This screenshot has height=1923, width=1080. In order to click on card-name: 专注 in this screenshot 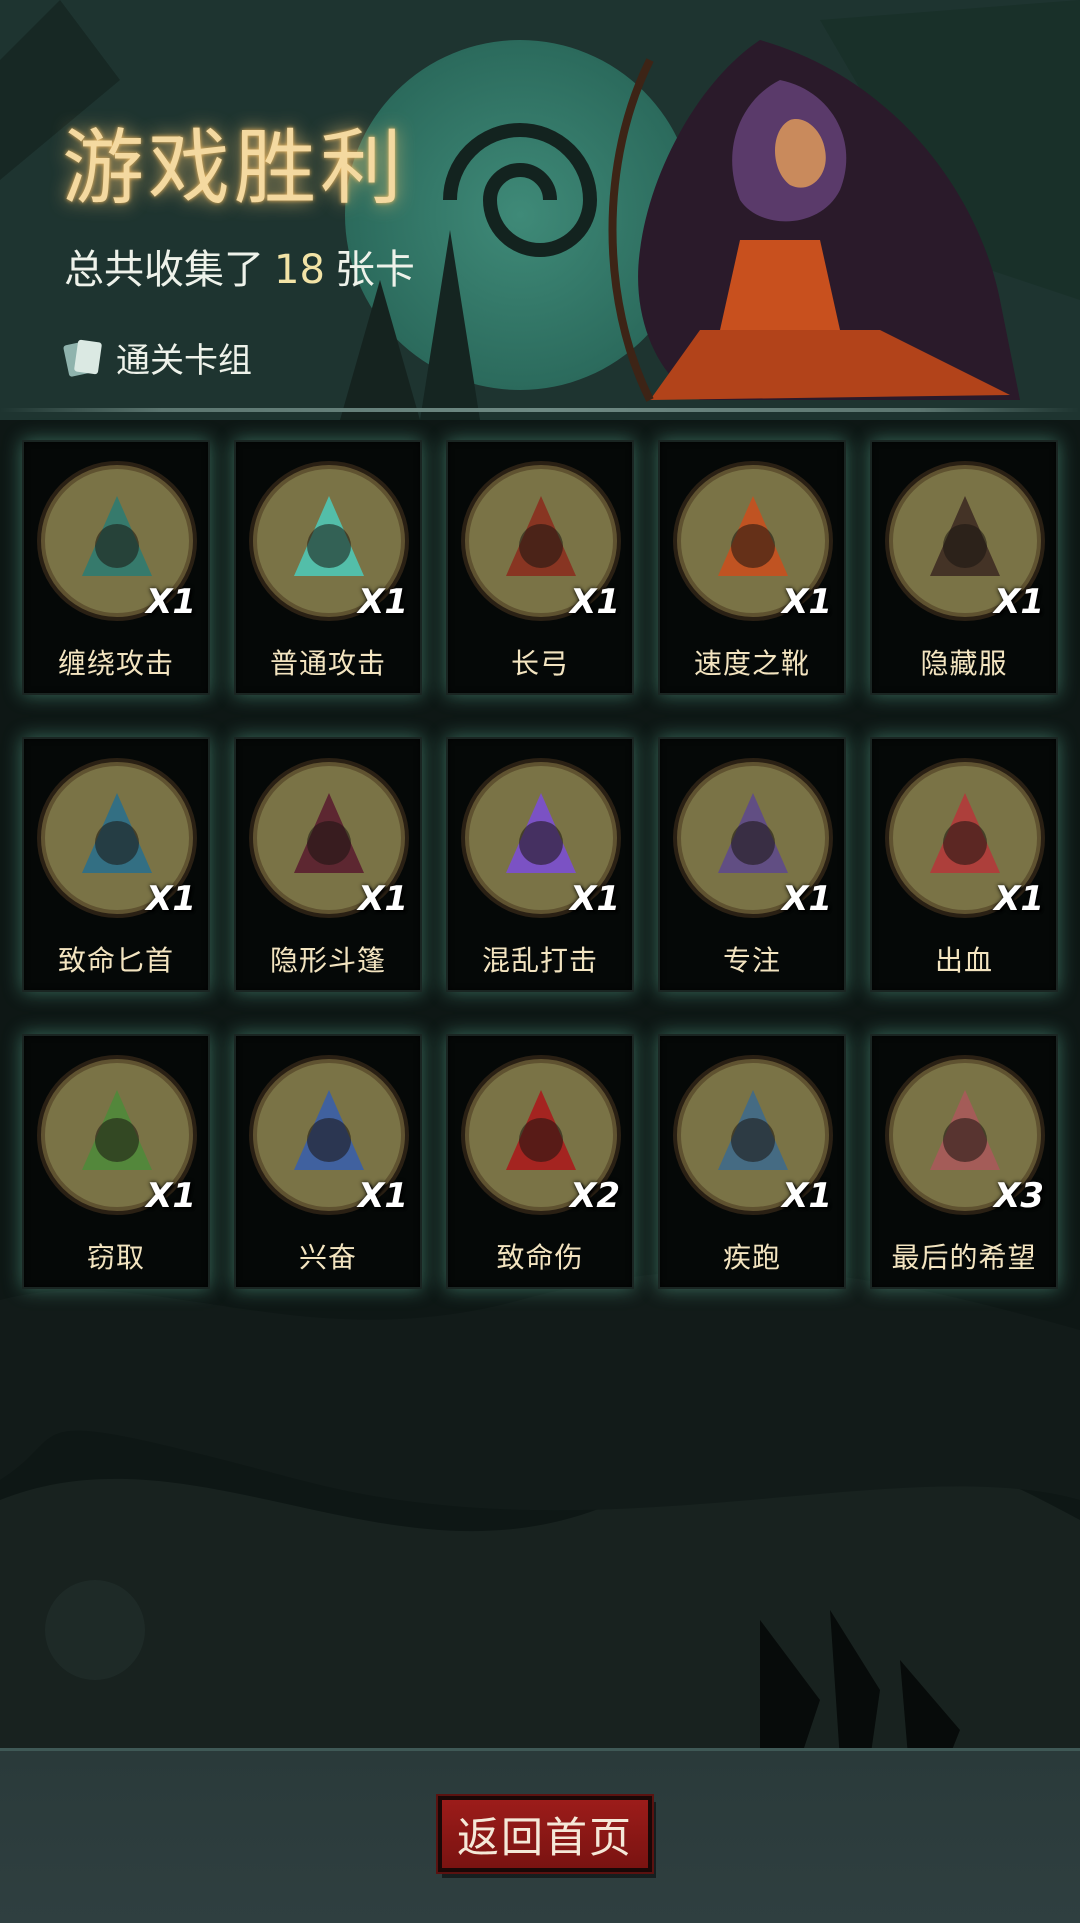, I will do `click(751, 960)`.